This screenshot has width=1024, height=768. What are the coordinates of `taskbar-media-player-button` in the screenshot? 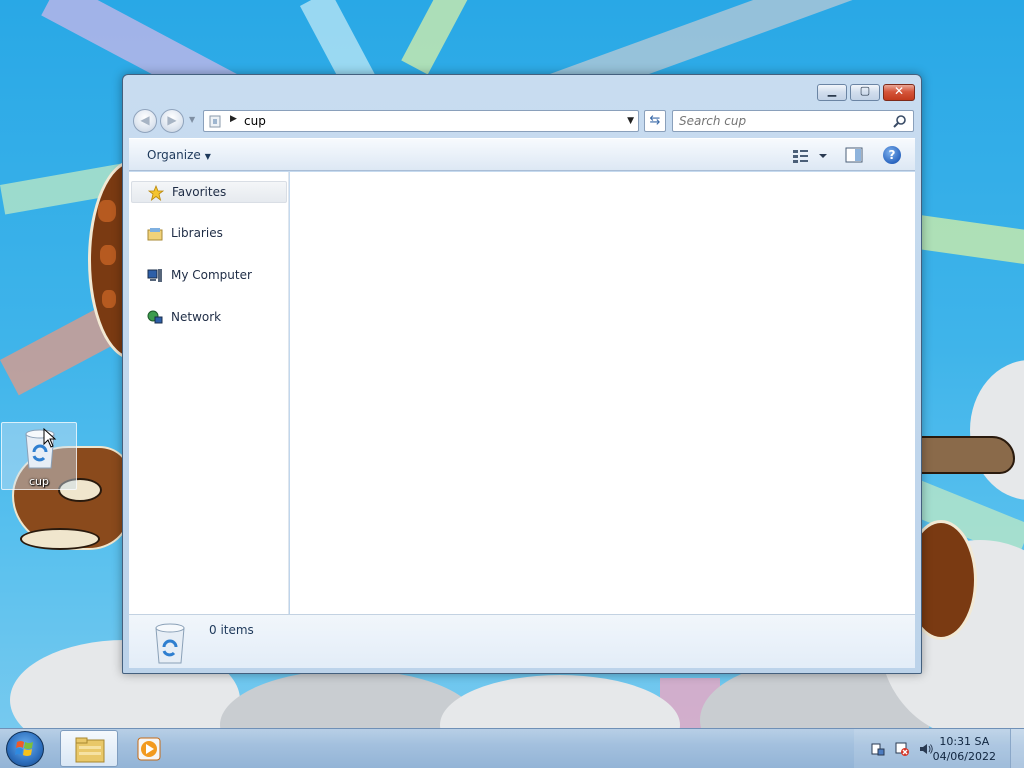 It's located at (153, 748).